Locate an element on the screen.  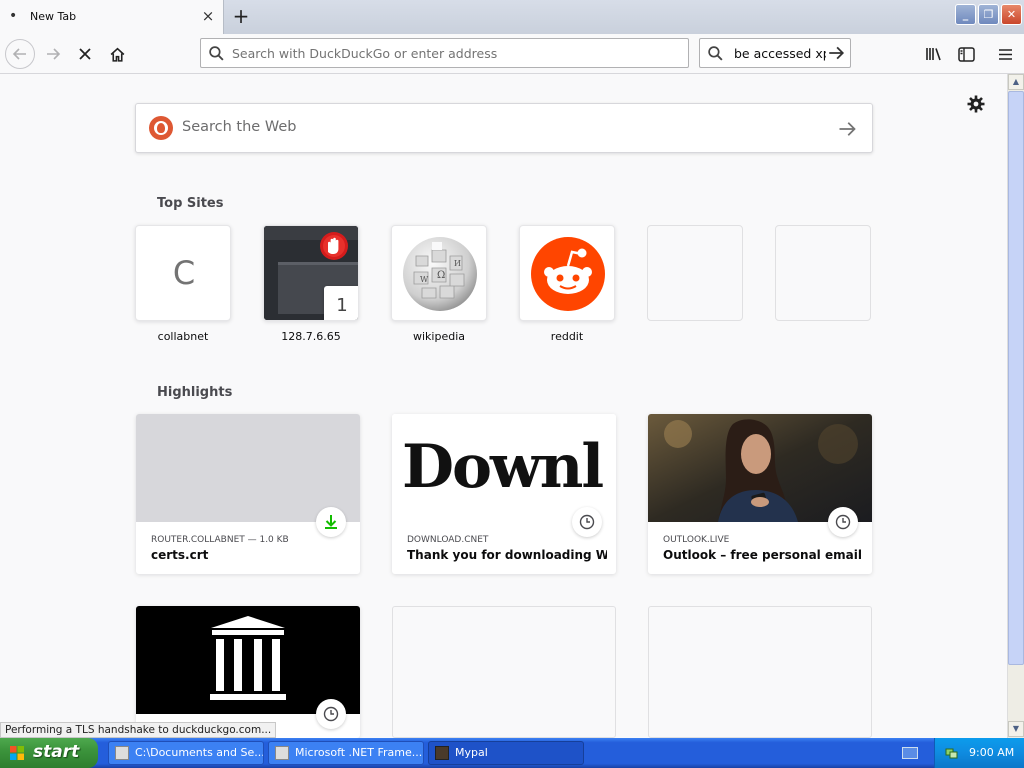
site-label: 128.7.6.65 is located at coordinates (311, 336).